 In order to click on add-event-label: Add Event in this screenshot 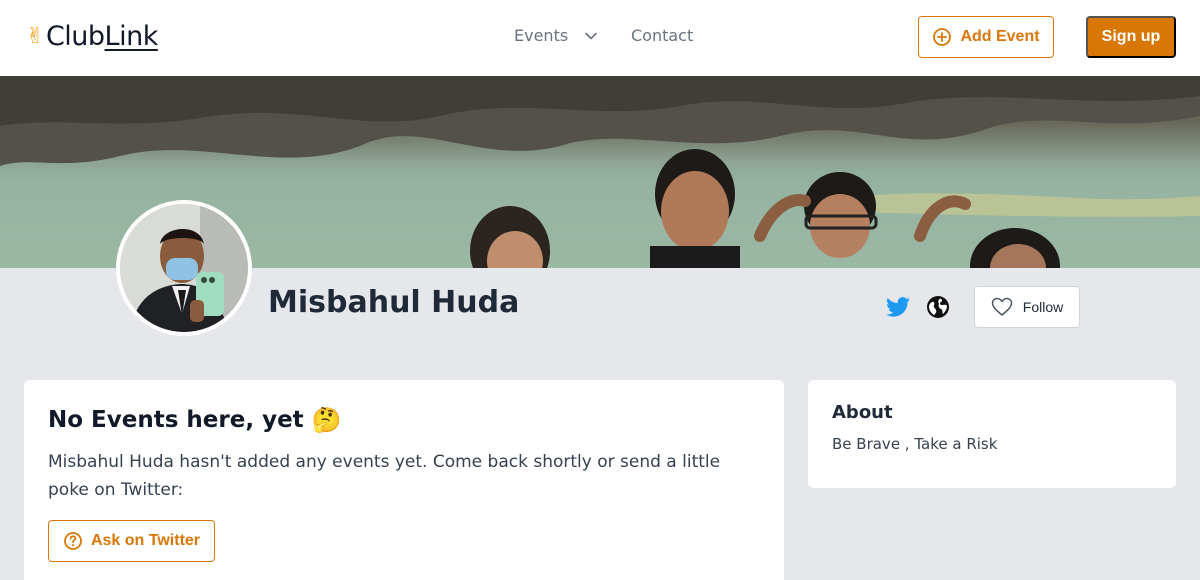, I will do `click(1000, 36)`.